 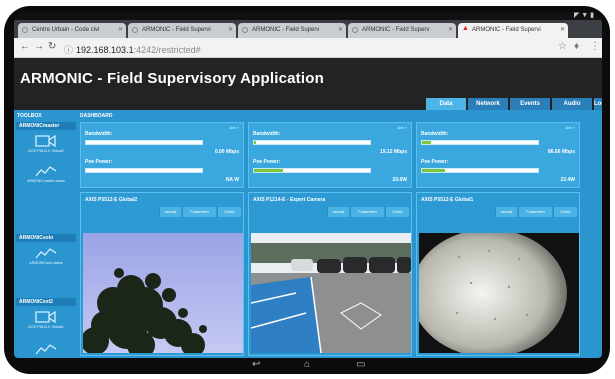 What do you see at coordinates (446, 104) in the screenshot?
I see `tab-data: Data` at bounding box center [446, 104].